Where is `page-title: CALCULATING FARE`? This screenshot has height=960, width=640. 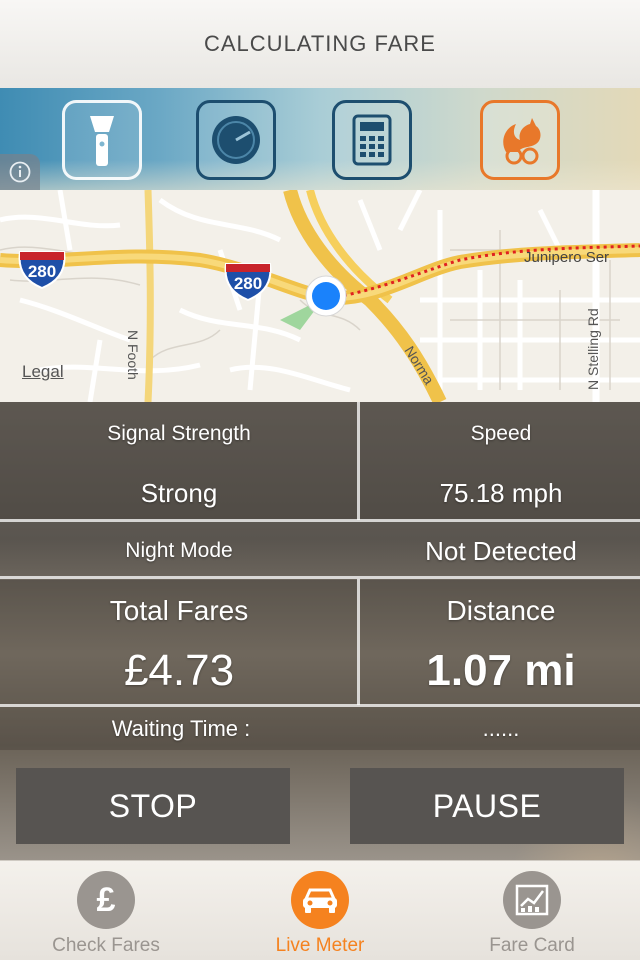 page-title: CALCULATING FARE is located at coordinates (320, 43).